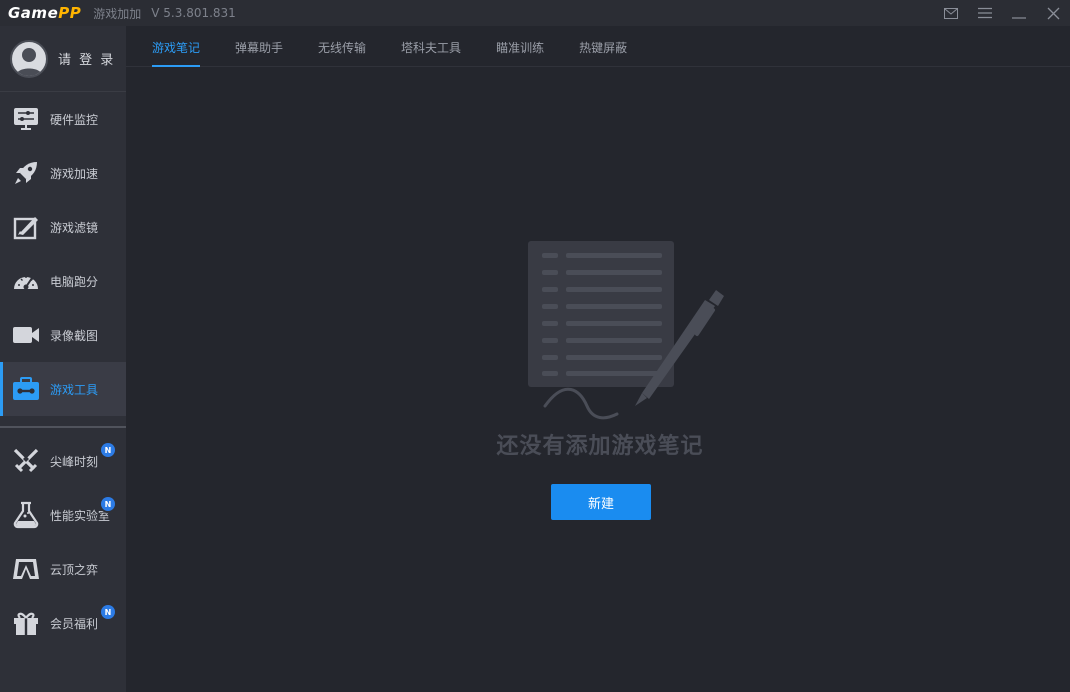  I want to click on video-camera-icon, so click(26, 335).